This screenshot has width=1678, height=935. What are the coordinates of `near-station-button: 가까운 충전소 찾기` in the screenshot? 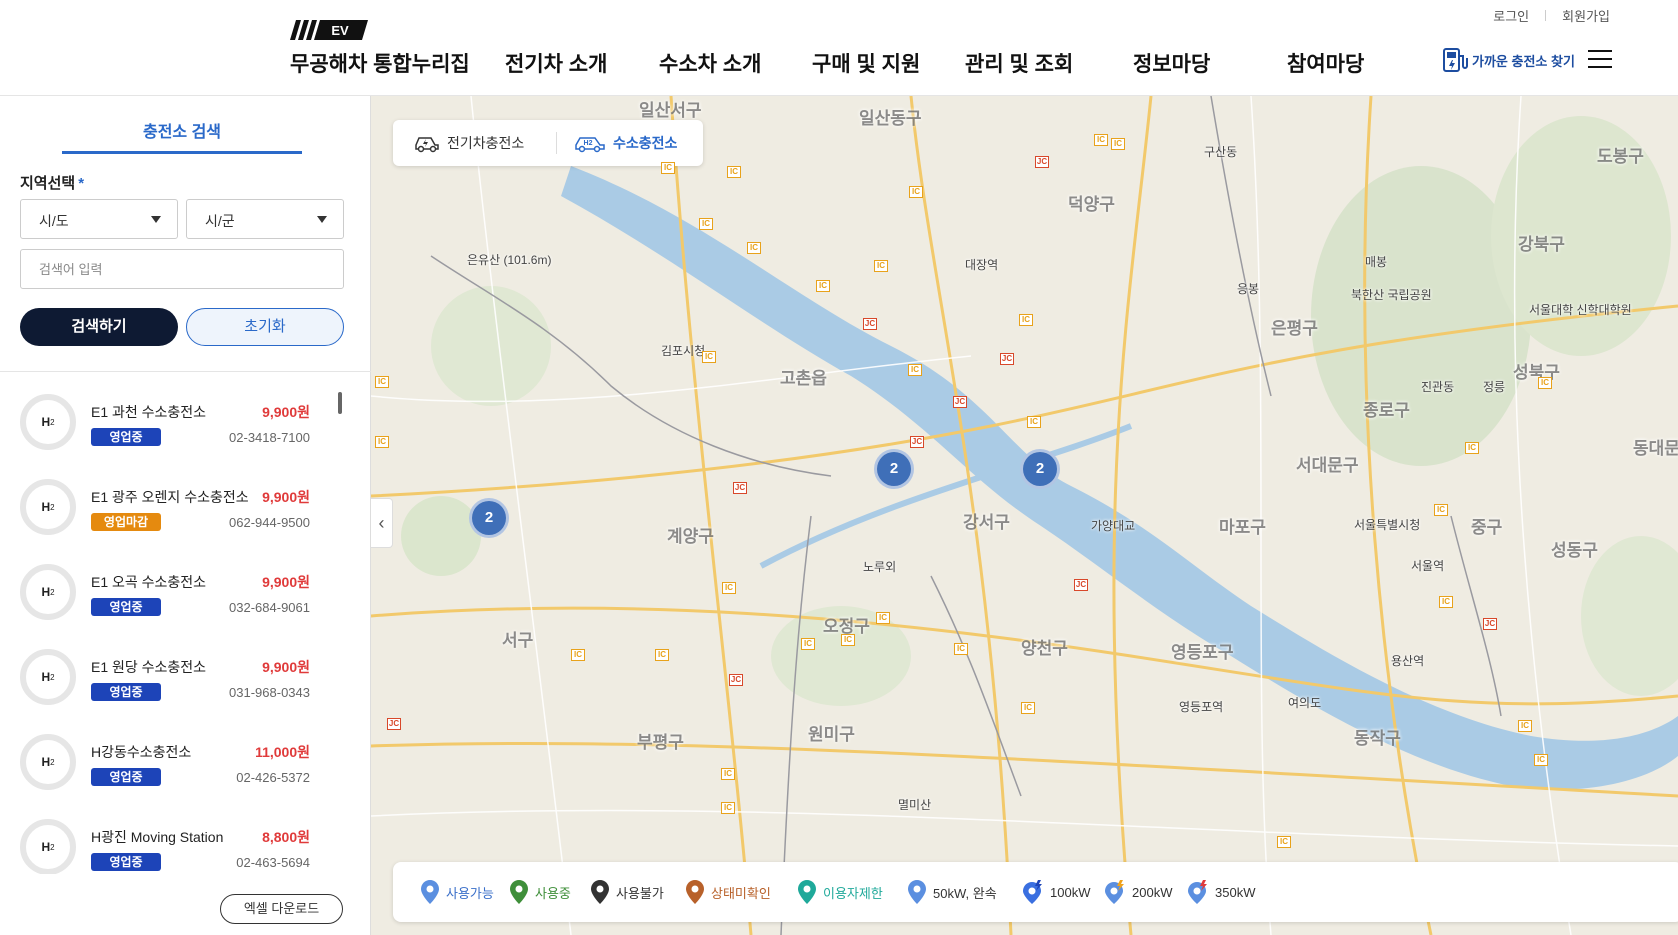 It's located at (1508, 60).